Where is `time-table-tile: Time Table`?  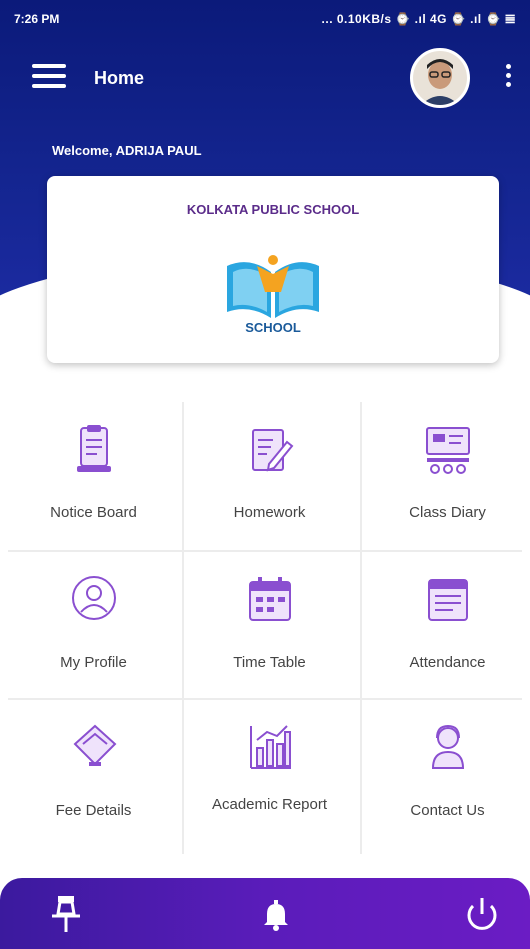 time-table-tile: Time Table is located at coordinates (269, 626).